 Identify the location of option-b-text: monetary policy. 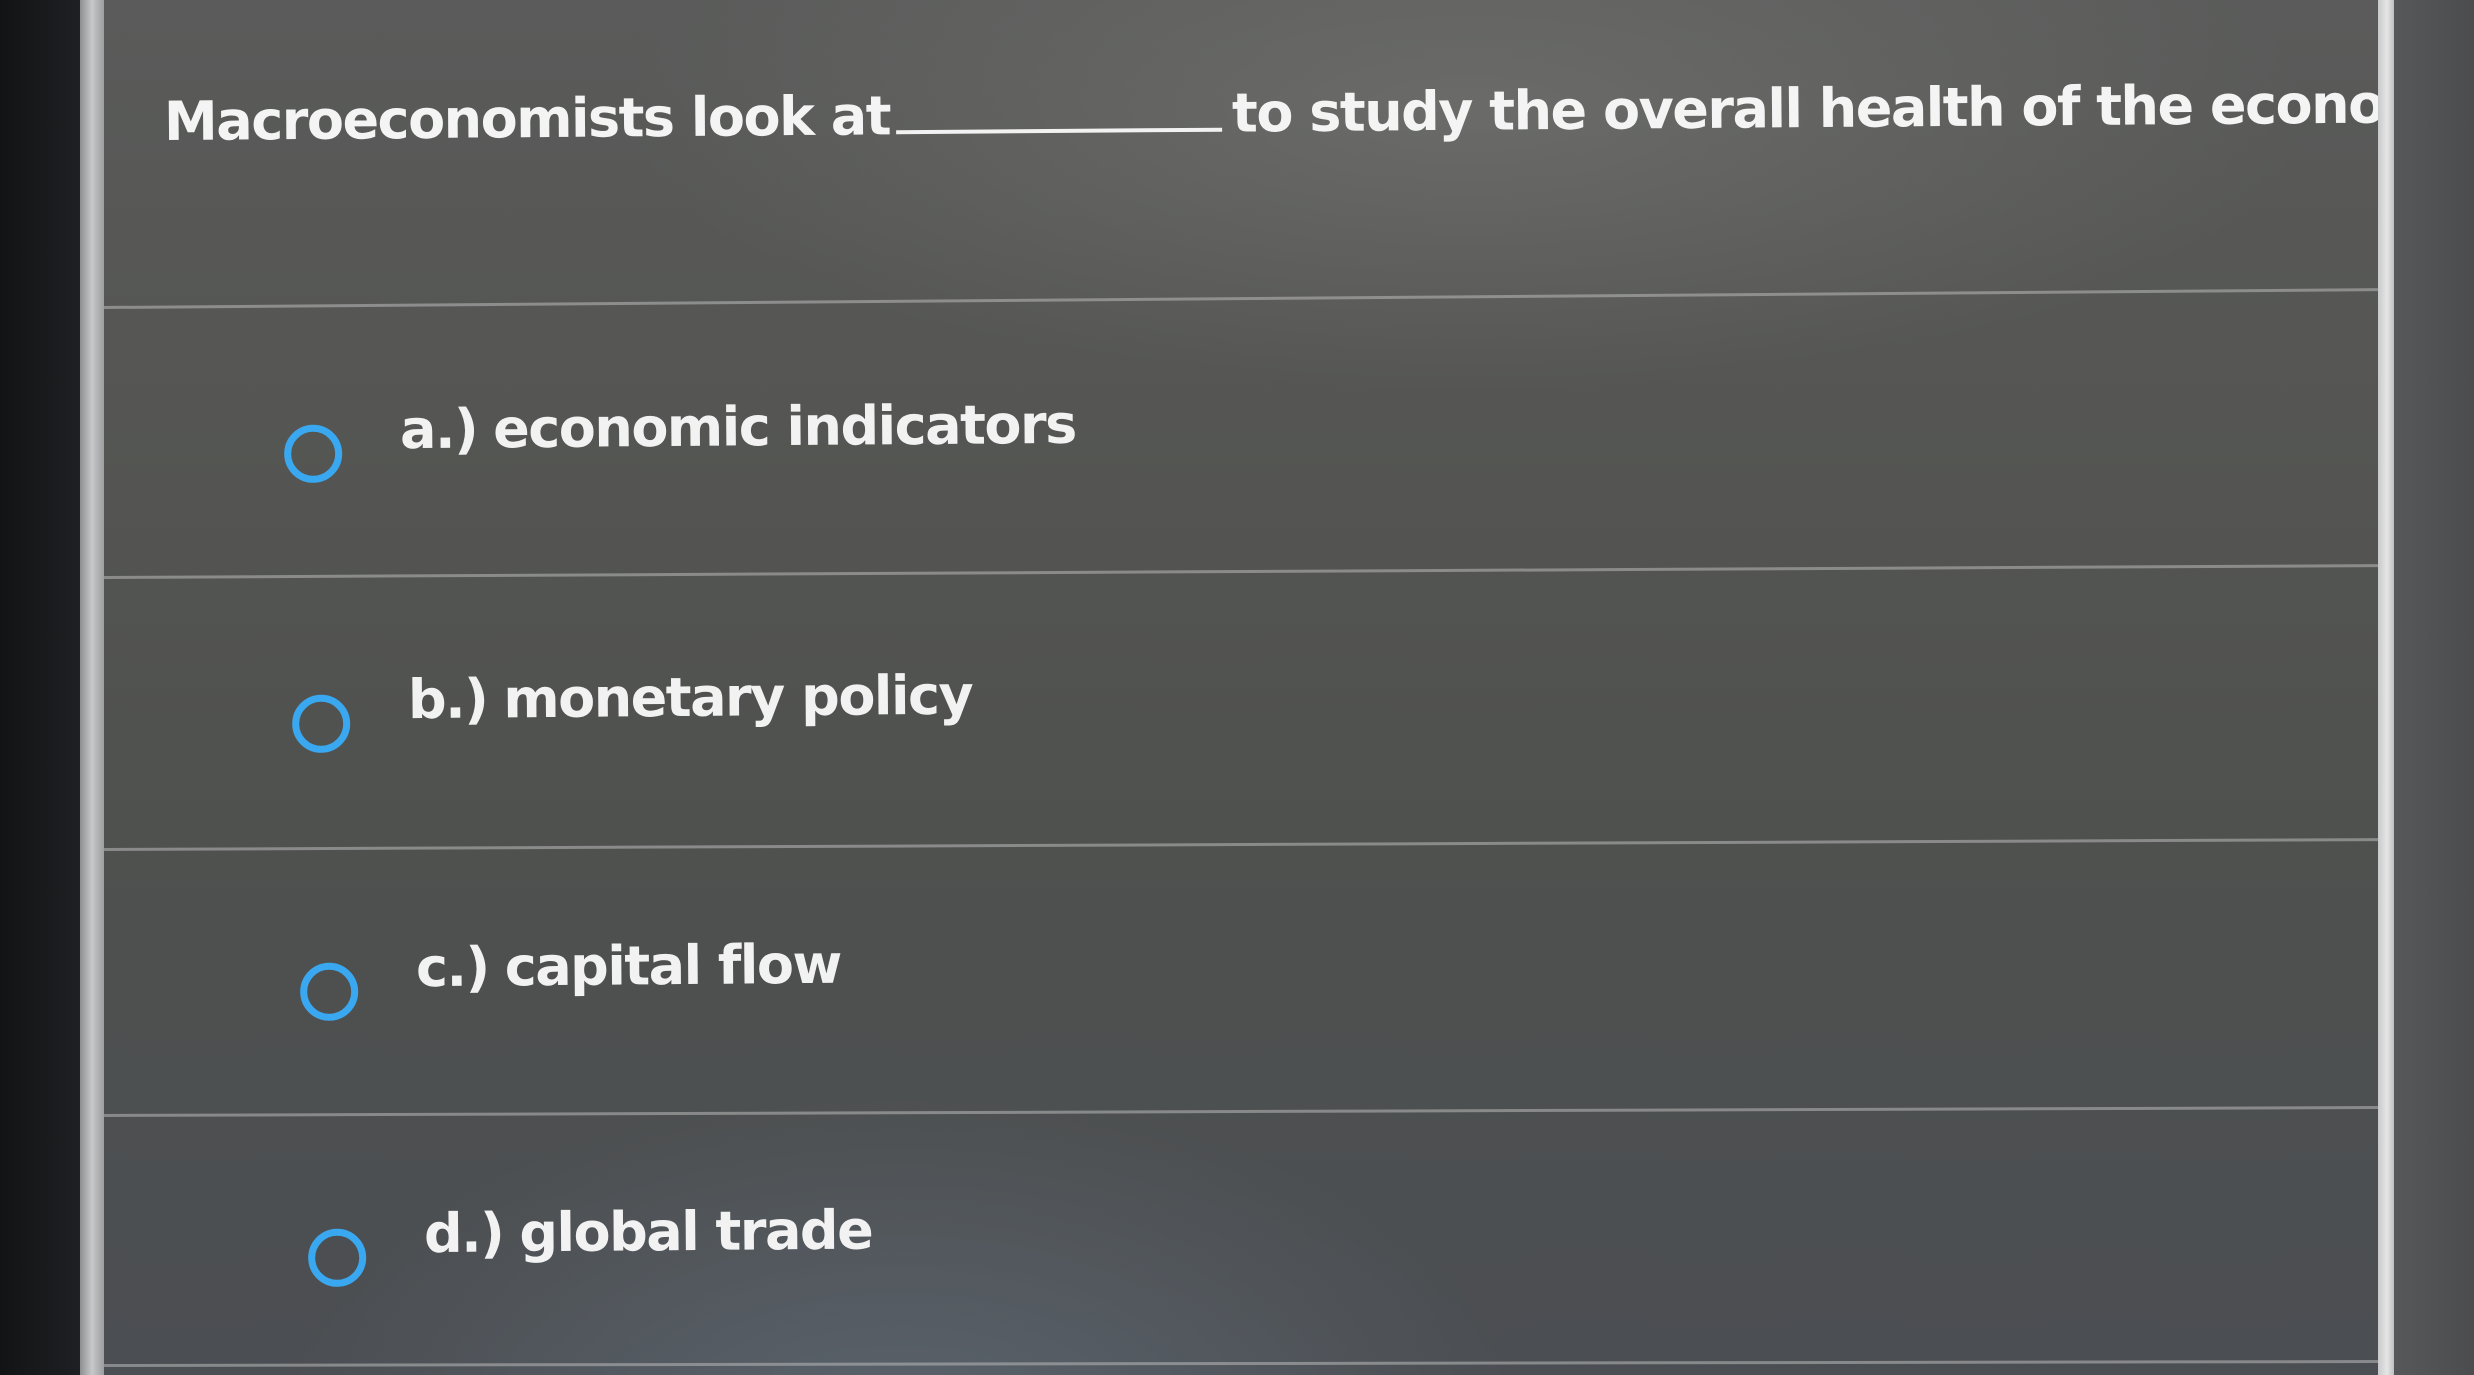
(738, 696).